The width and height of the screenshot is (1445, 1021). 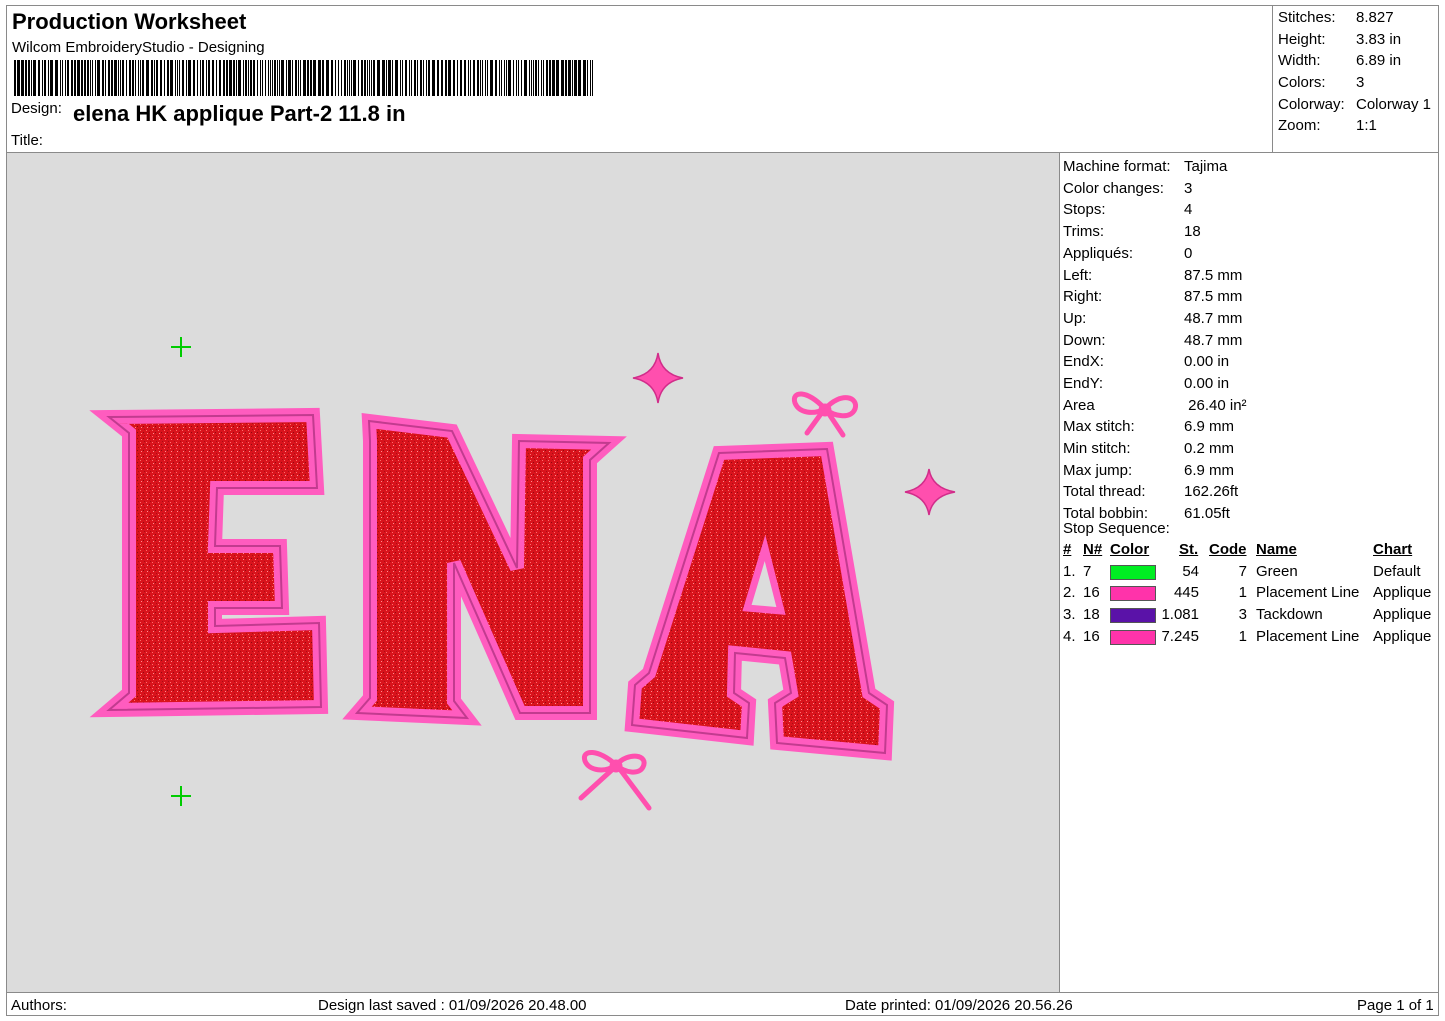 I want to click on detail-label: EndY:, so click(x=1083, y=383).